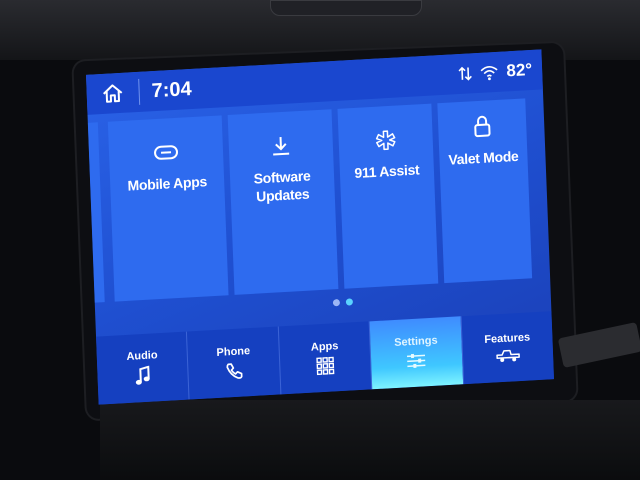  I want to click on dashboard-bottom, so click(370, 440).